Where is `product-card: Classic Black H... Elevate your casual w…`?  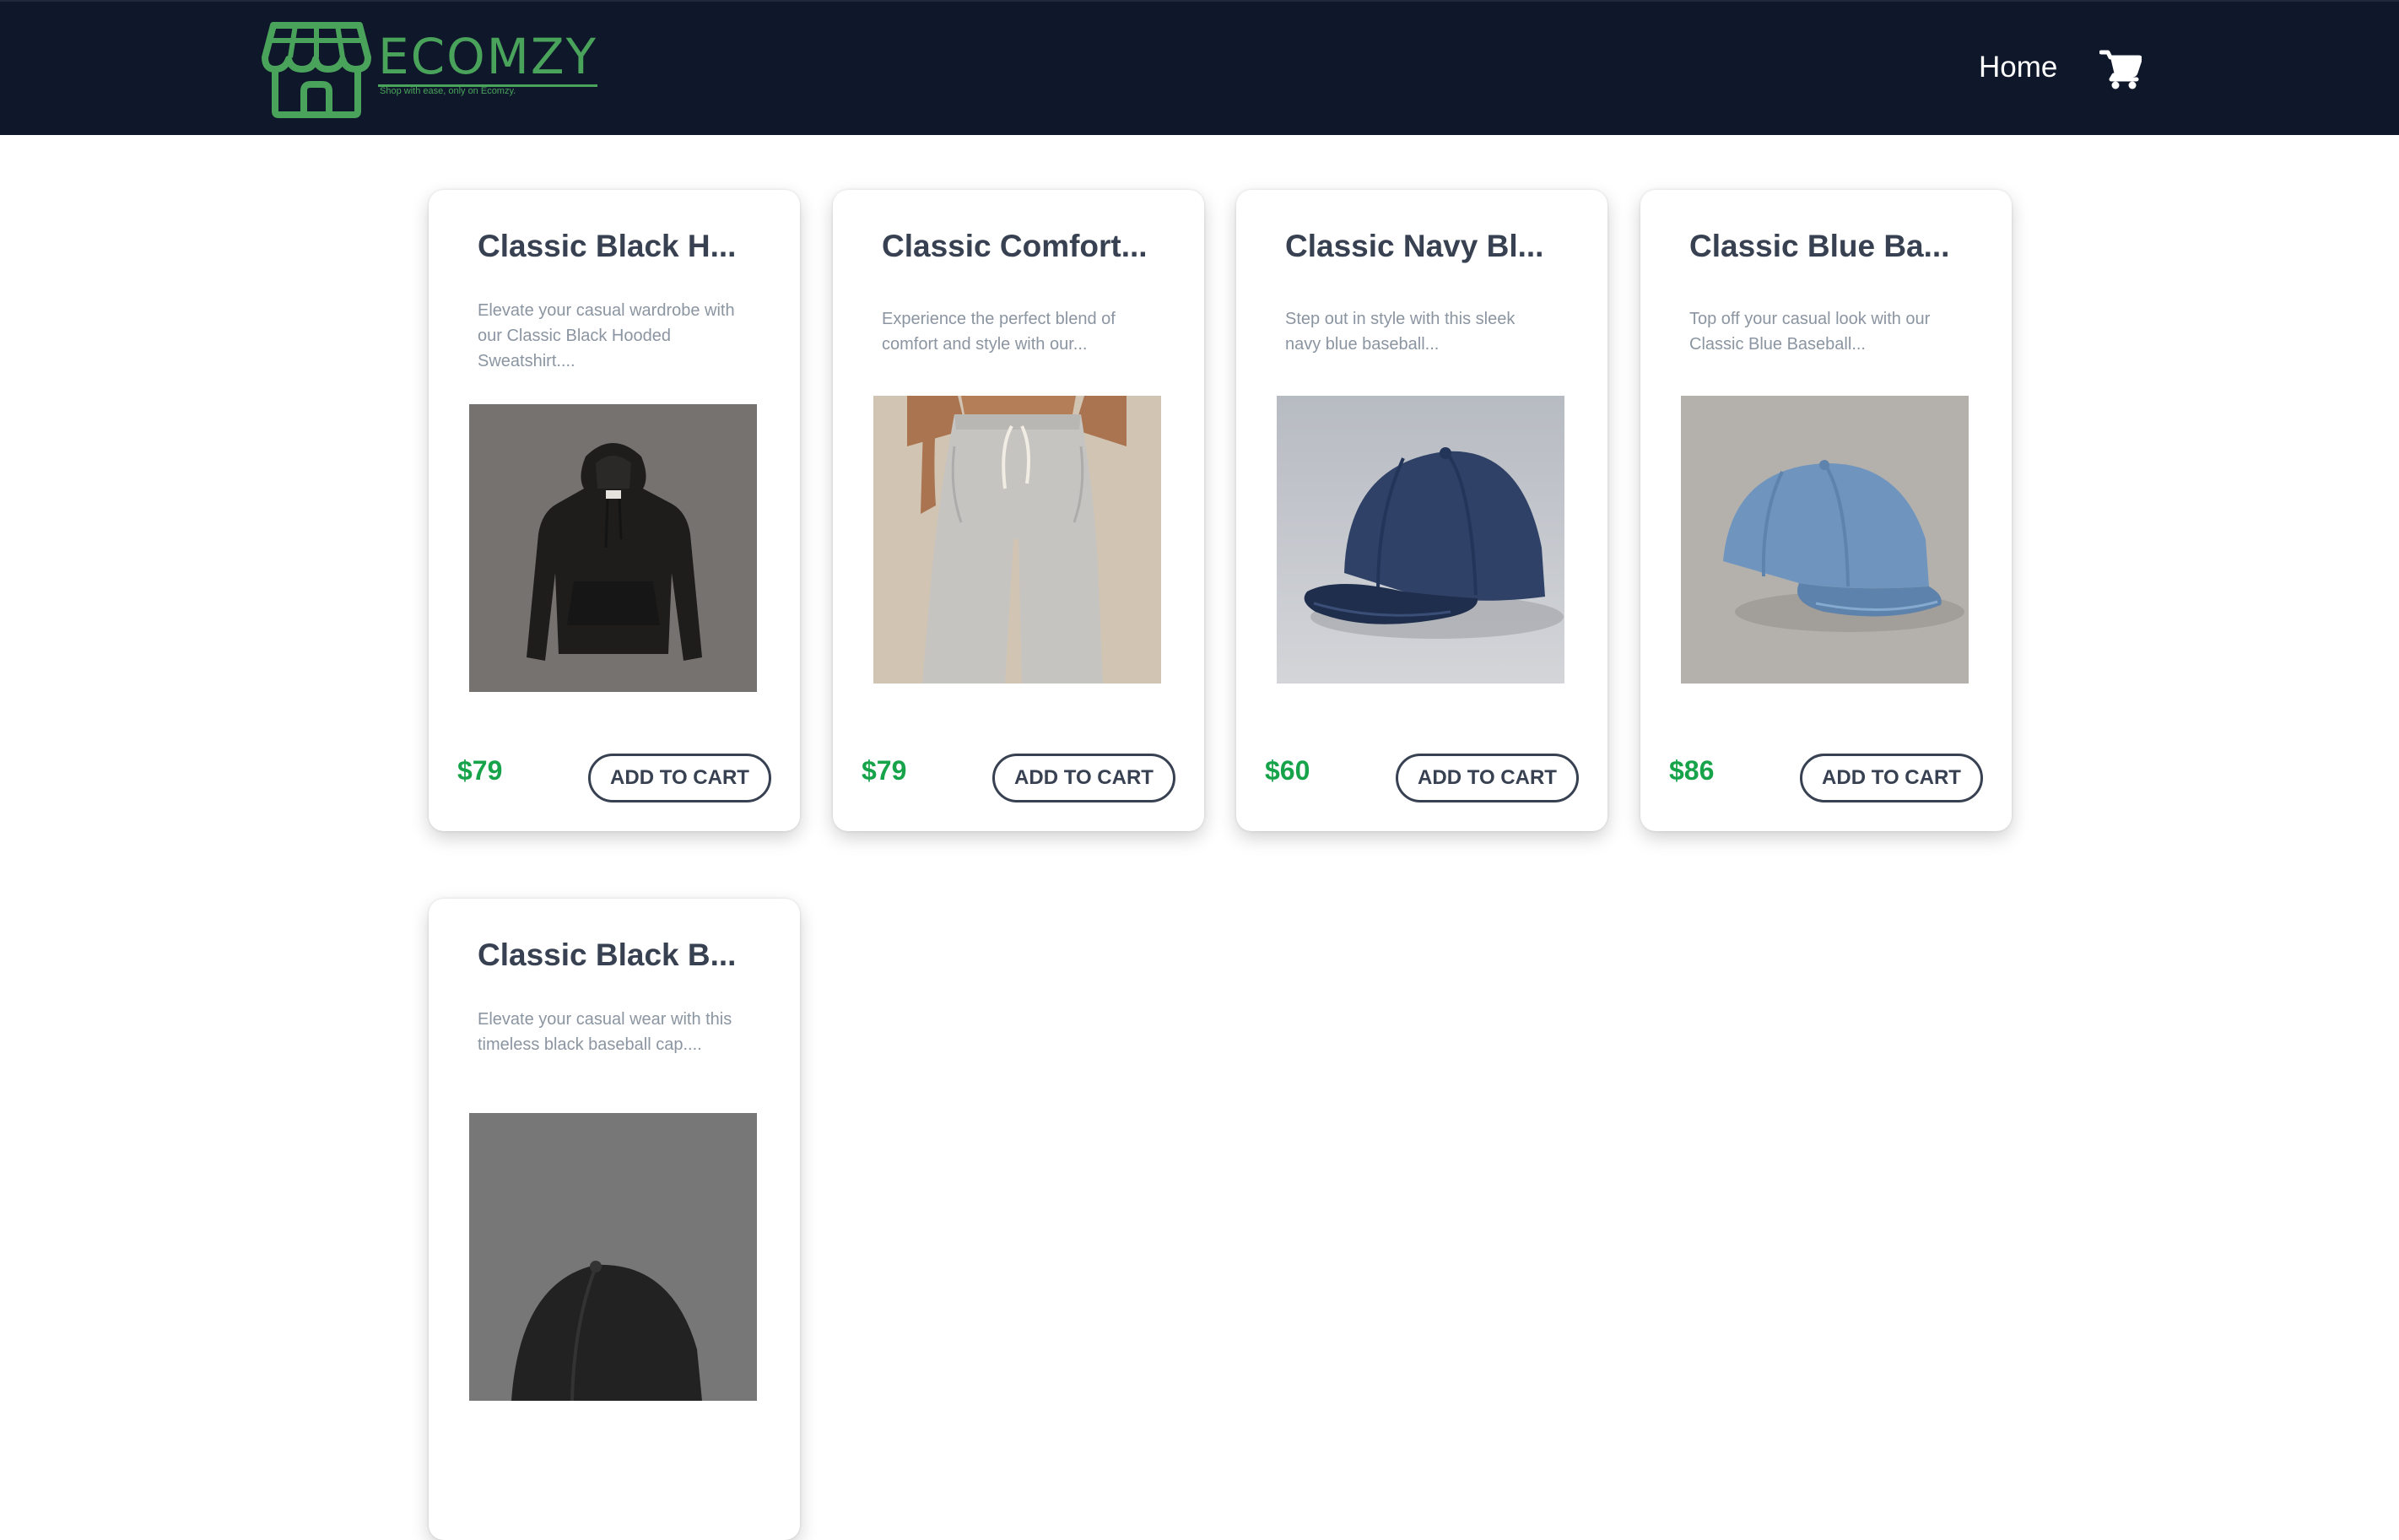 product-card: Classic Black H... Elevate your casual w… is located at coordinates (614, 511).